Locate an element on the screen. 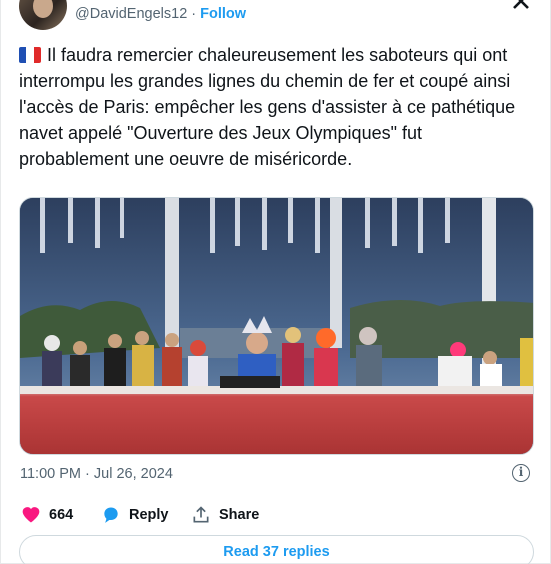 This screenshot has height=564, width=551. share-icon is located at coordinates (201, 514).